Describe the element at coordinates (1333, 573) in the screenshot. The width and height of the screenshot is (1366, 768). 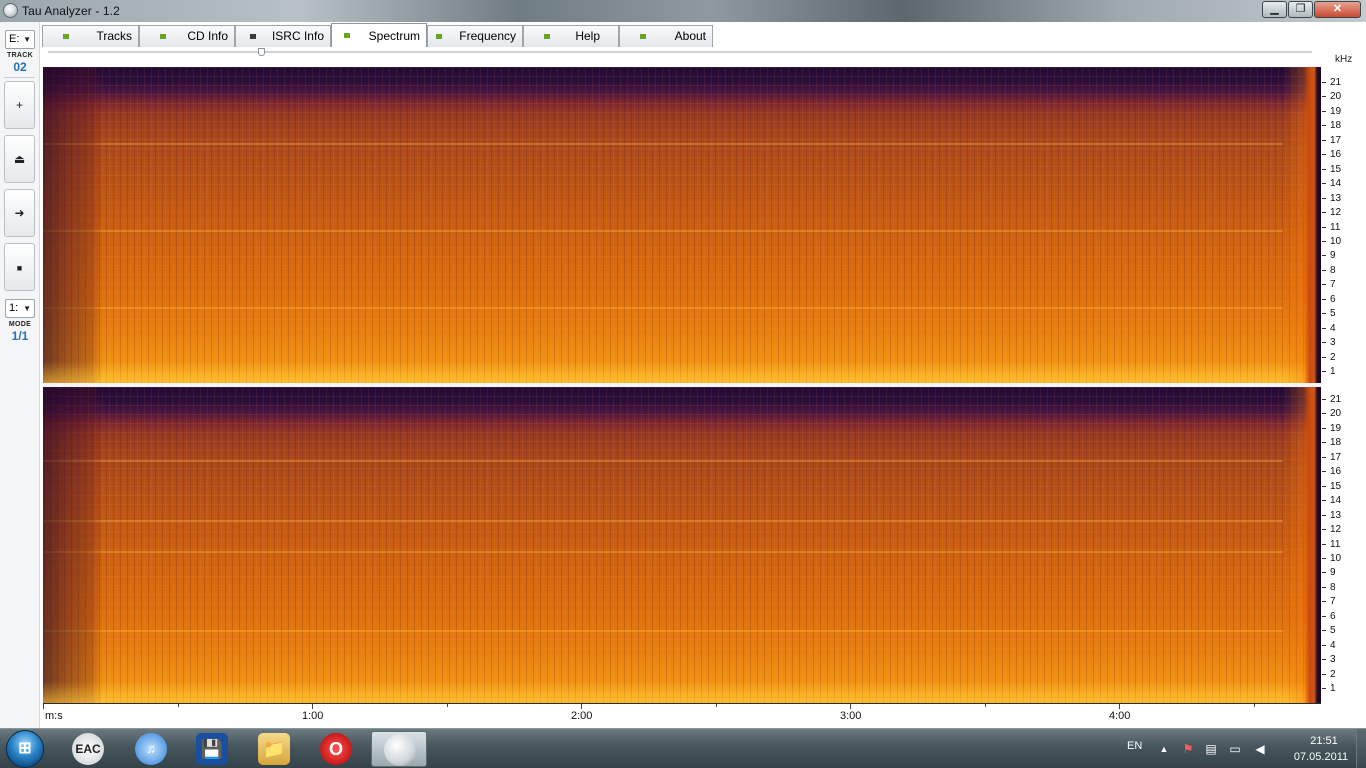
I see `frequency-tick-label: 9` at that location.